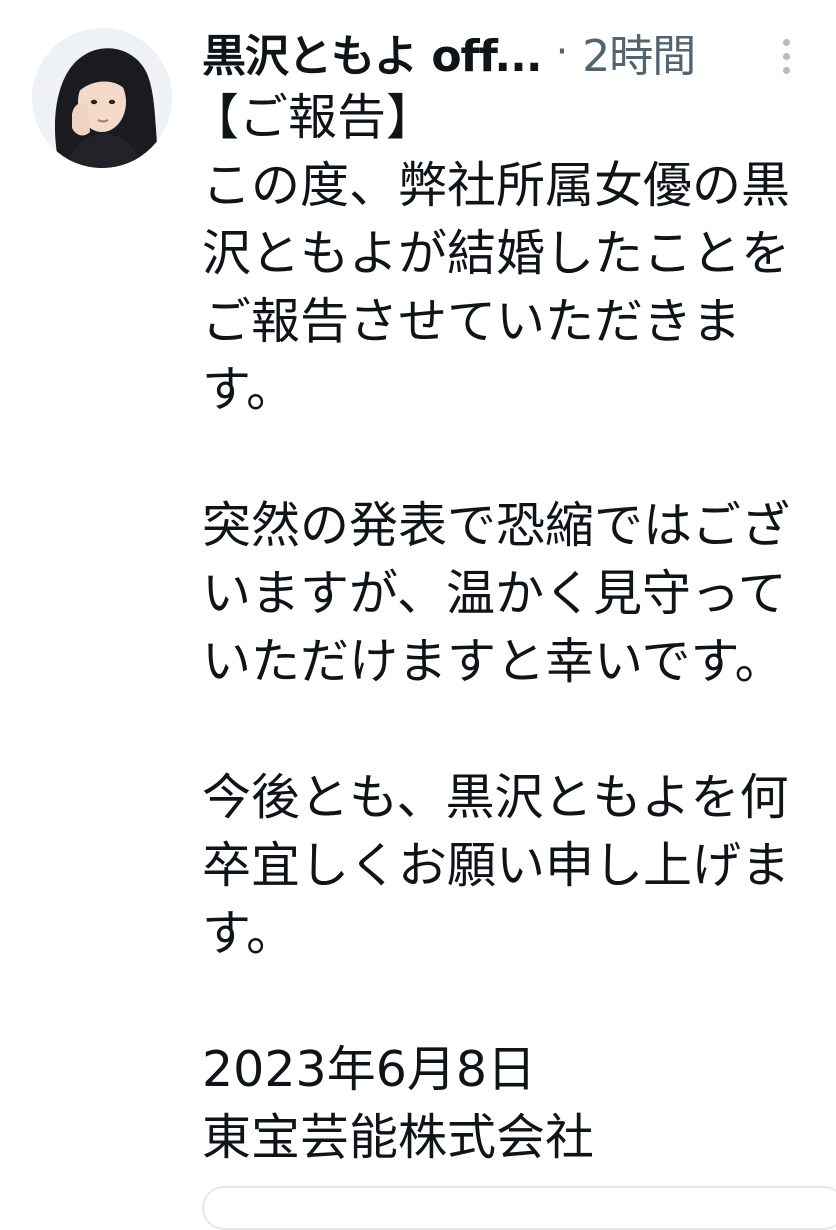 Image resolution: width=836 pixels, height=1230 pixels. I want to click on avatar-photo, so click(102, 98).